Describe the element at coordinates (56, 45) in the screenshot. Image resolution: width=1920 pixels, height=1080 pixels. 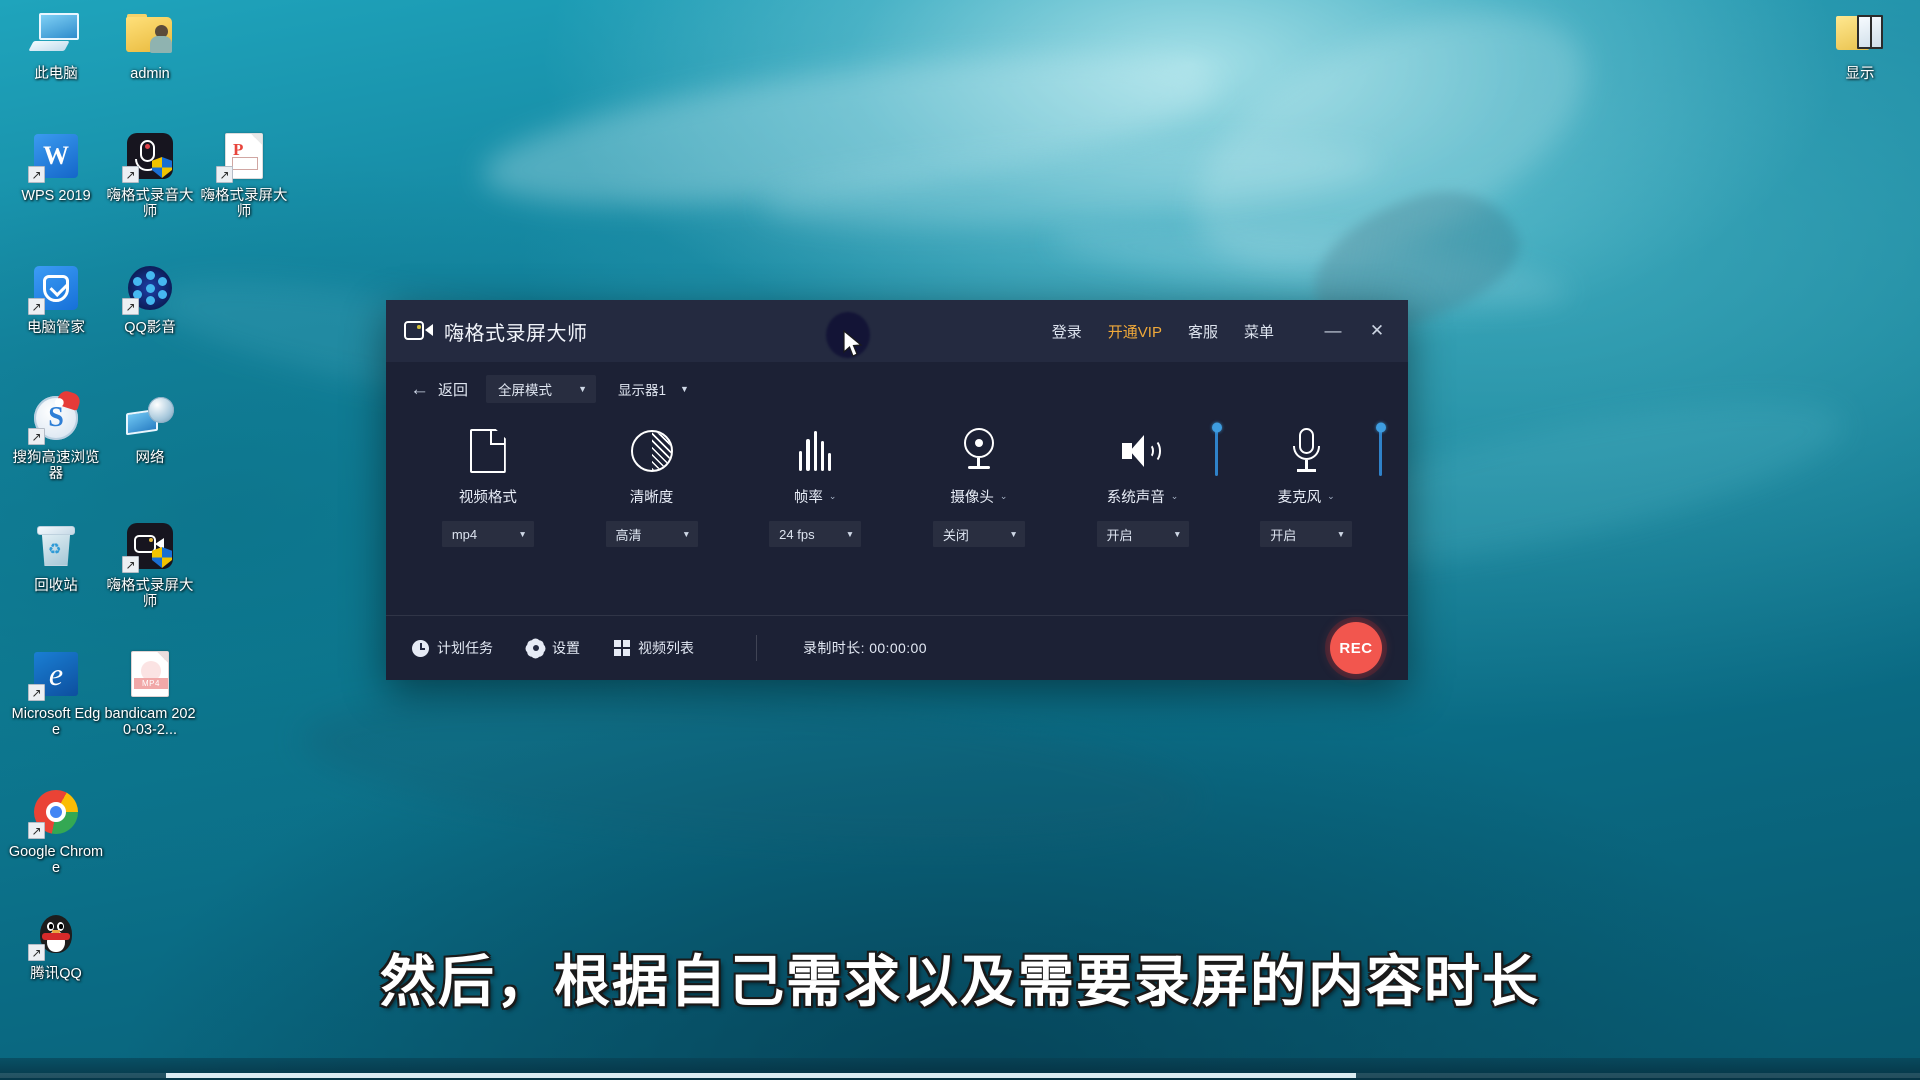
I see `desktop-icon-this-pc: 此电脑` at that location.